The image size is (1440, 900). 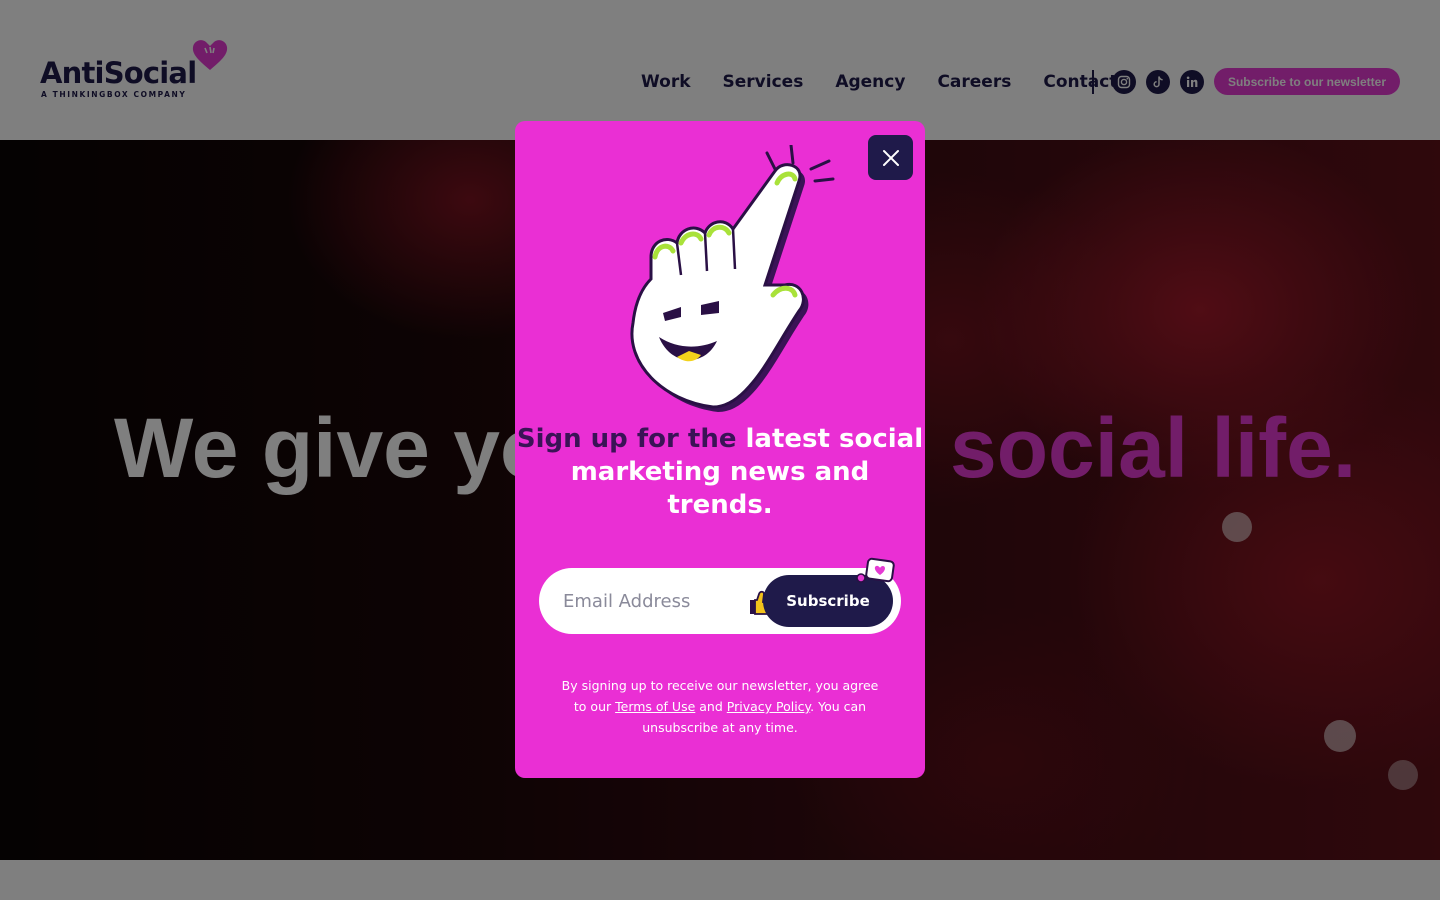 I want to click on pointing-hand-illustration, so click(x=732, y=278).